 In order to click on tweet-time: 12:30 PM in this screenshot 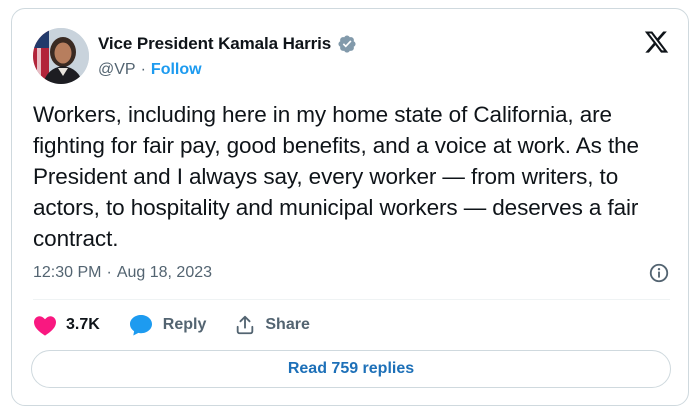, I will do `click(67, 272)`.